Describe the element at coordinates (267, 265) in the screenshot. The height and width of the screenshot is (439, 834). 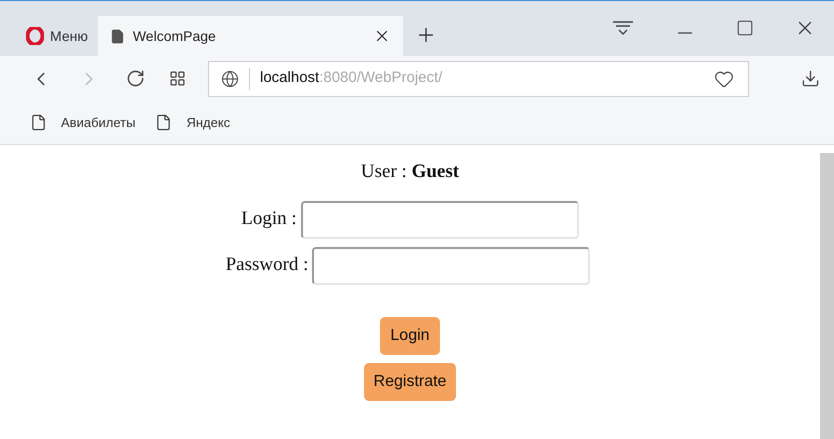
I see `field-label: Password :` at that location.